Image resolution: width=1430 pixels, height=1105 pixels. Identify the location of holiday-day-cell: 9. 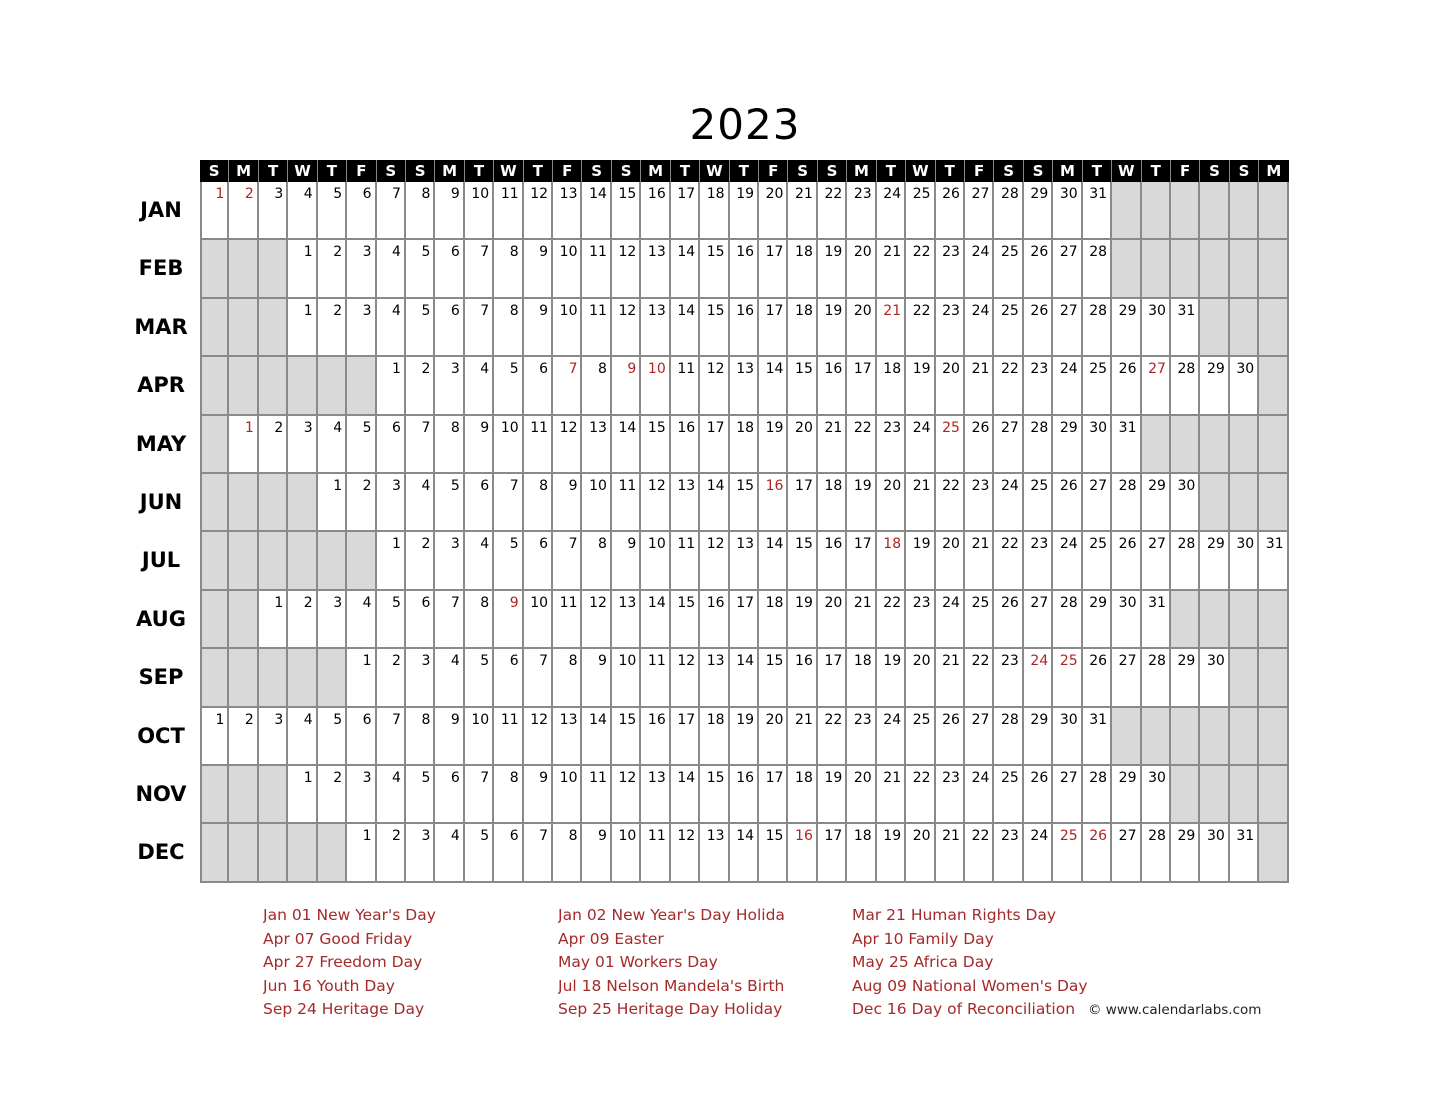
(626, 386).